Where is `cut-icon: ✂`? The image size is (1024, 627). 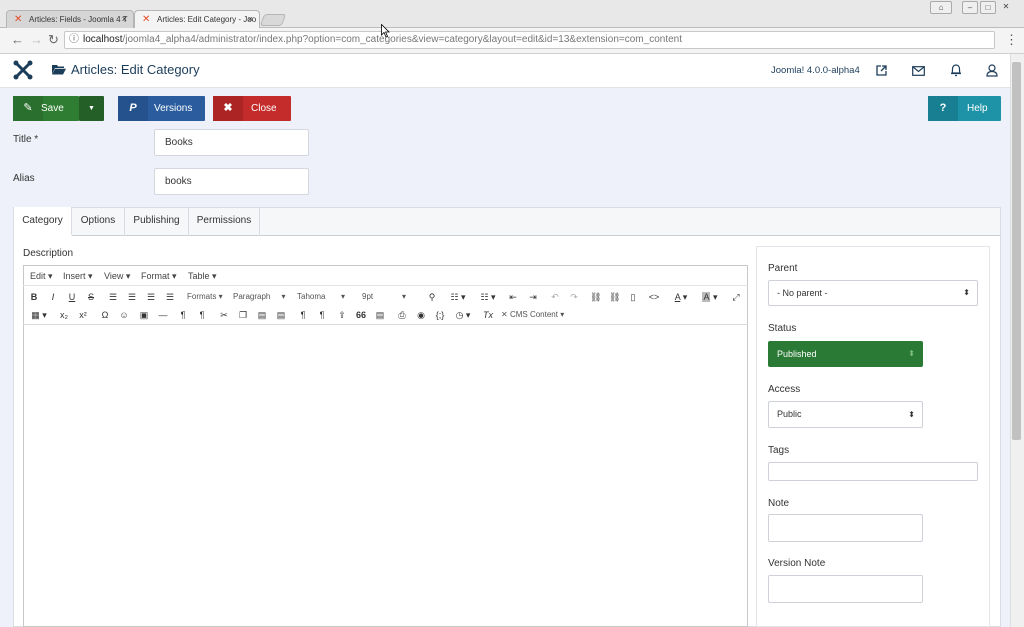 cut-icon: ✂ is located at coordinates (224, 315).